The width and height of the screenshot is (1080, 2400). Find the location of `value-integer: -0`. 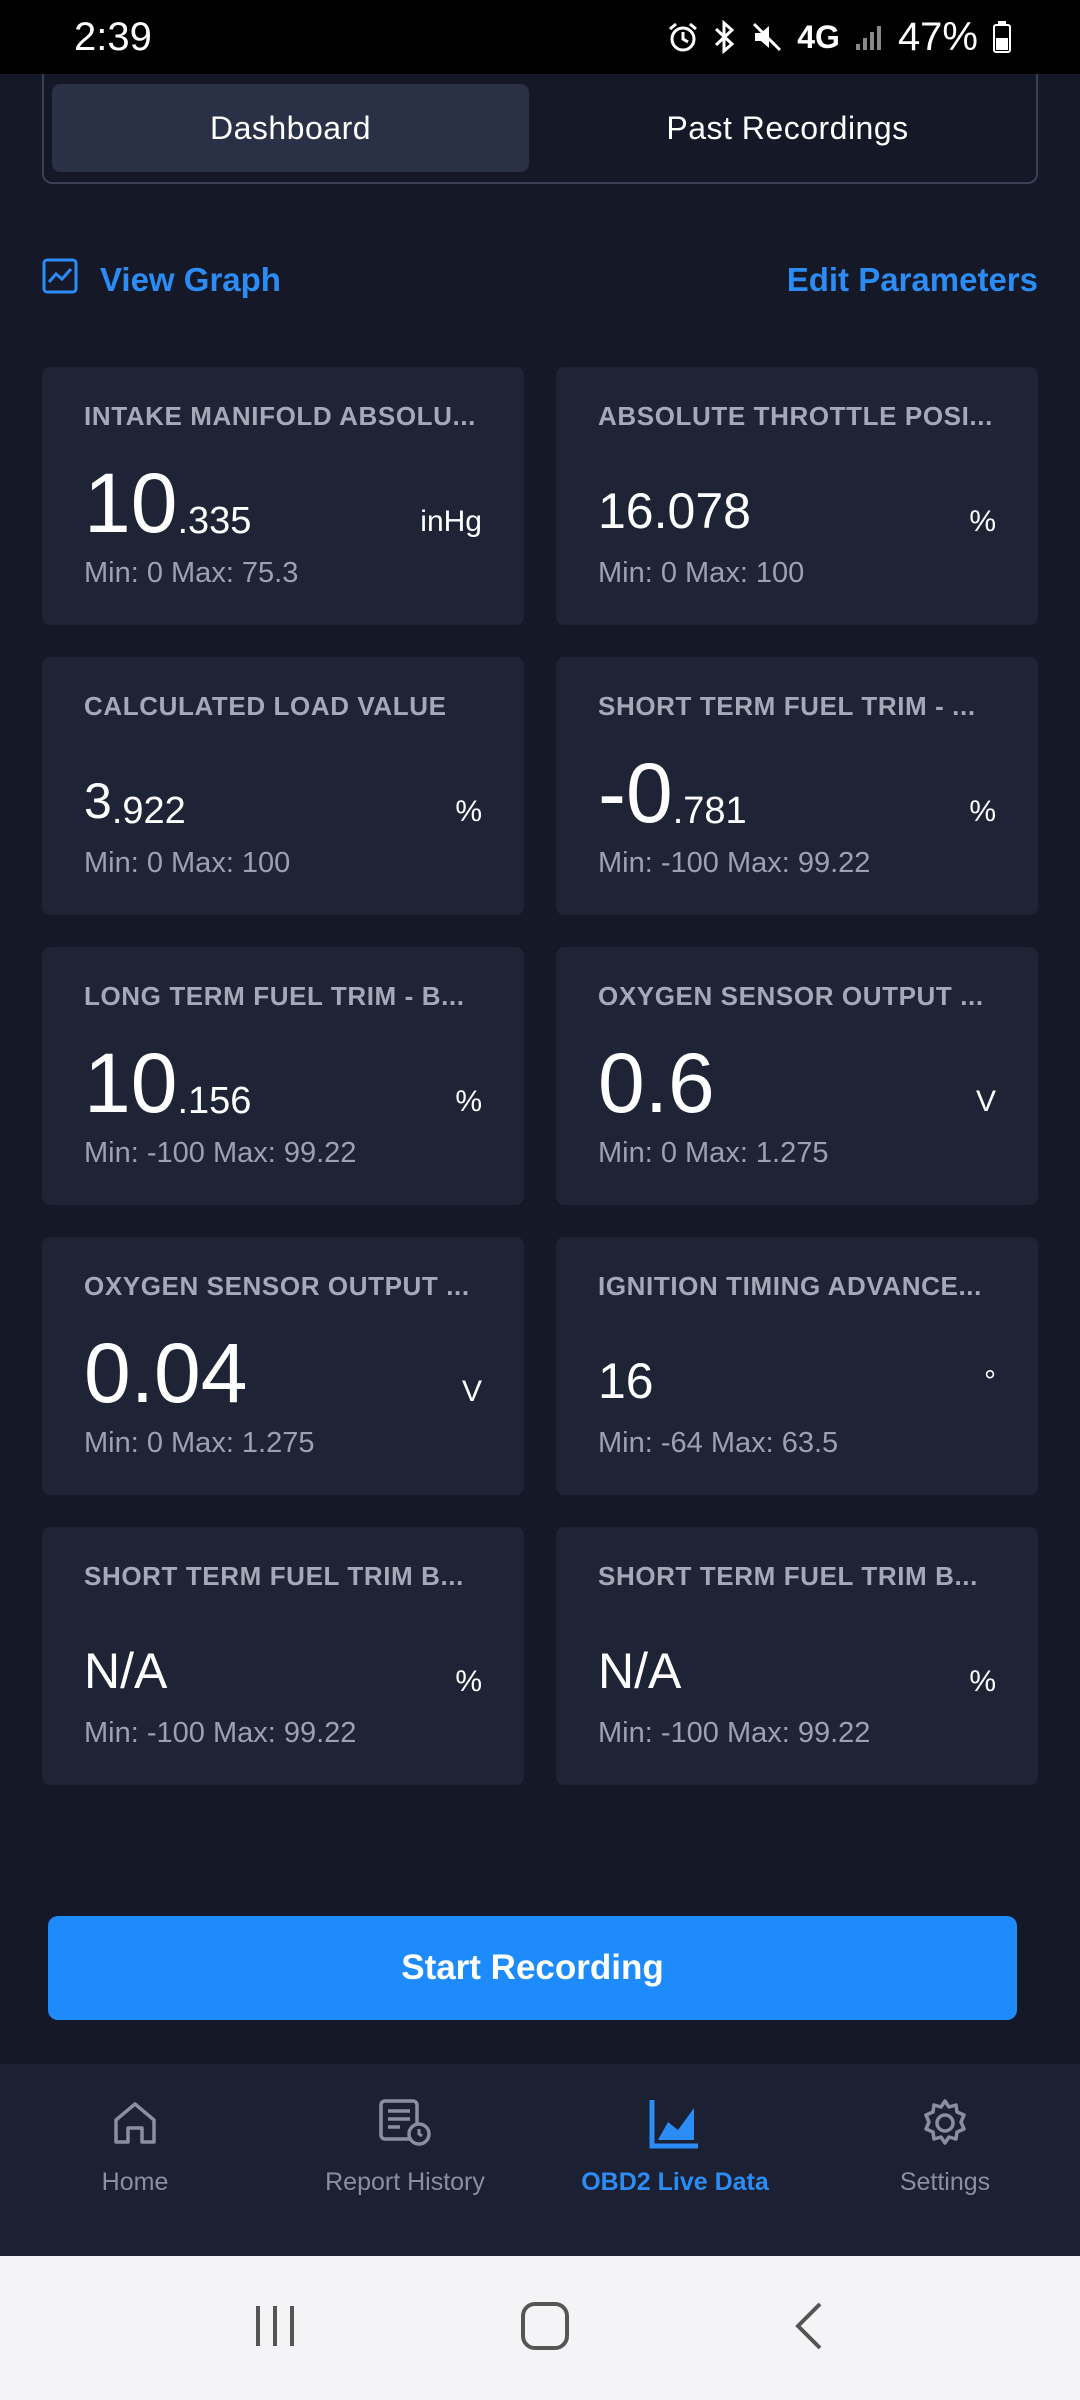

value-integer: -0 is located at coordinates (635, 793).